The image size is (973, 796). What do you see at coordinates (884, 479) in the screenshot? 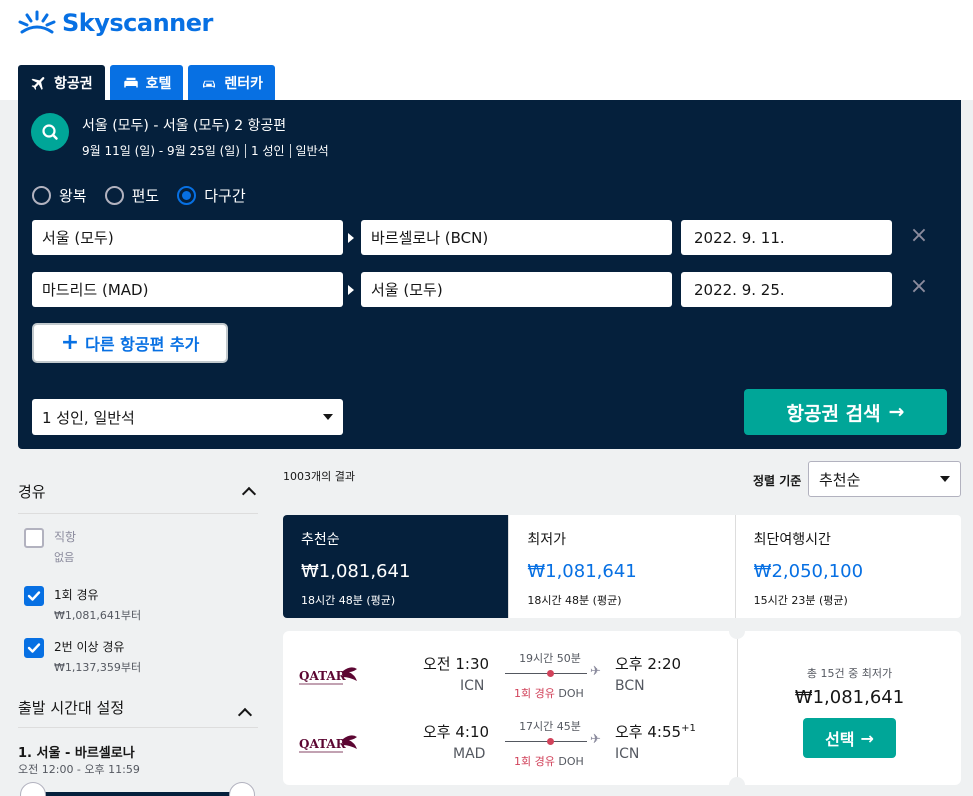
I see `sort-select: 추천순` at bounding box center [884, 479].